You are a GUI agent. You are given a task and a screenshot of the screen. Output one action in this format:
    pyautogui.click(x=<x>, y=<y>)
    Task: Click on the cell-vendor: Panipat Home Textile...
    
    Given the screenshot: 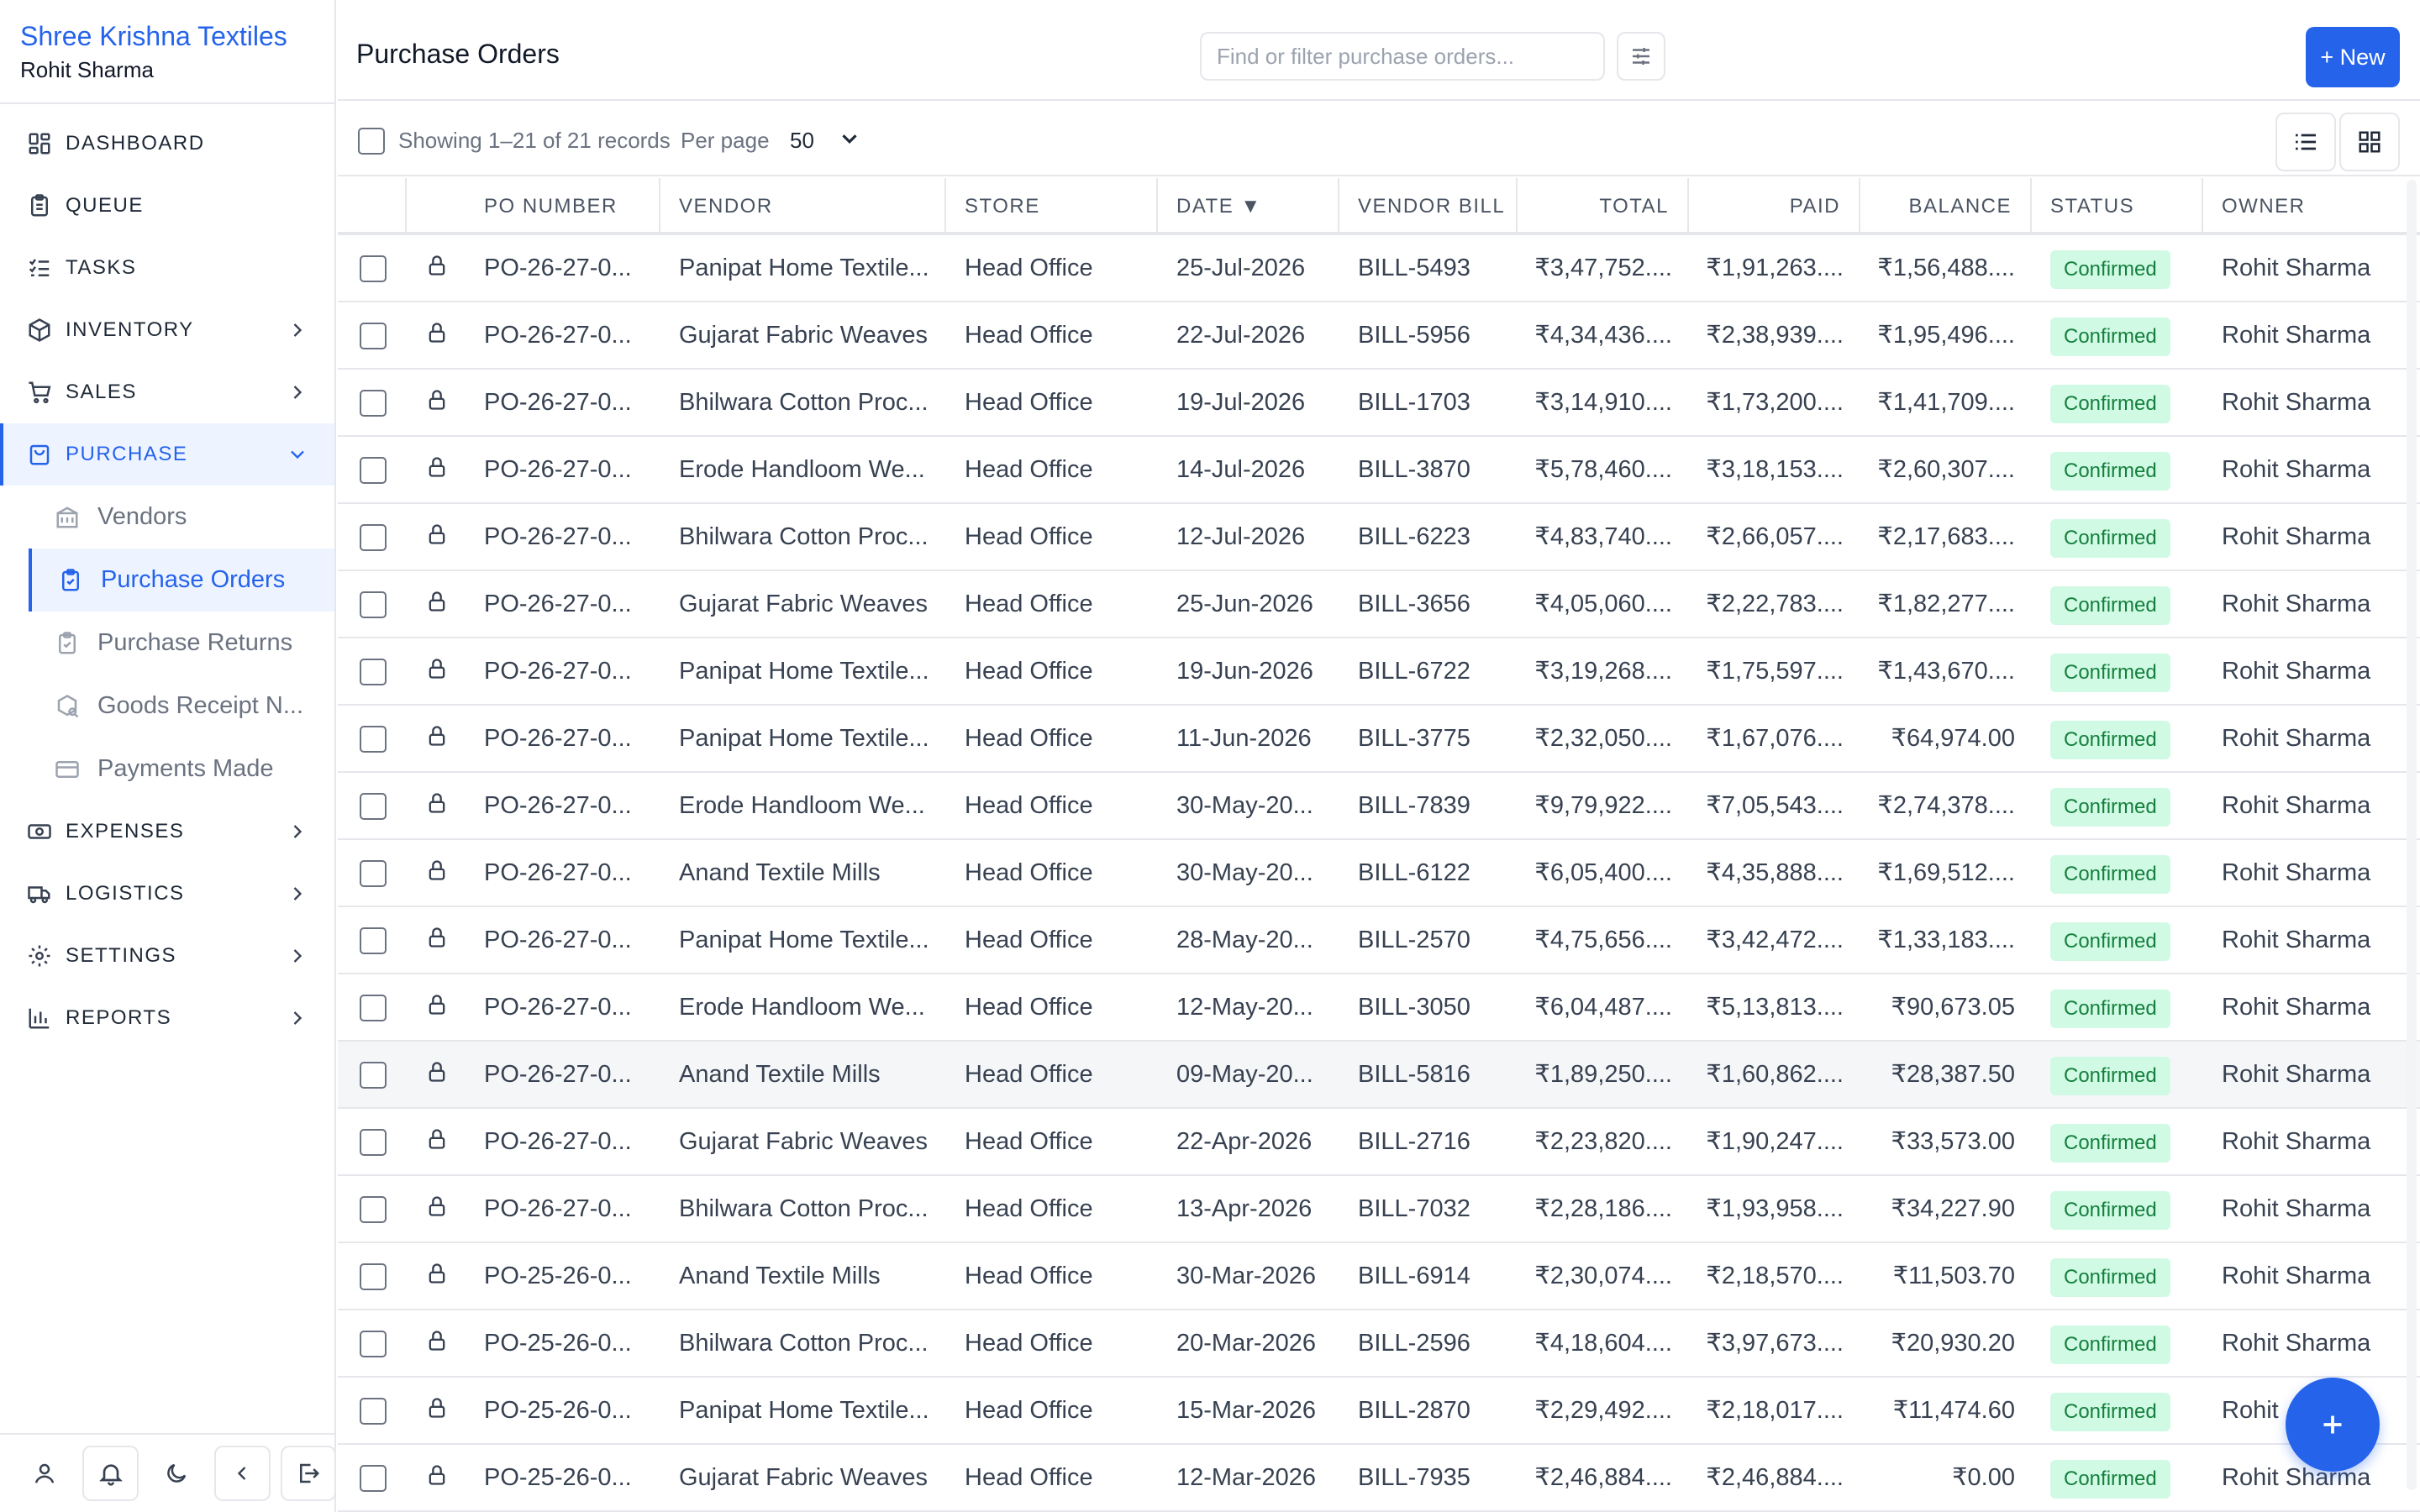 What is the action you would take?
    pyautogui.click(x=804, y=1410)
    